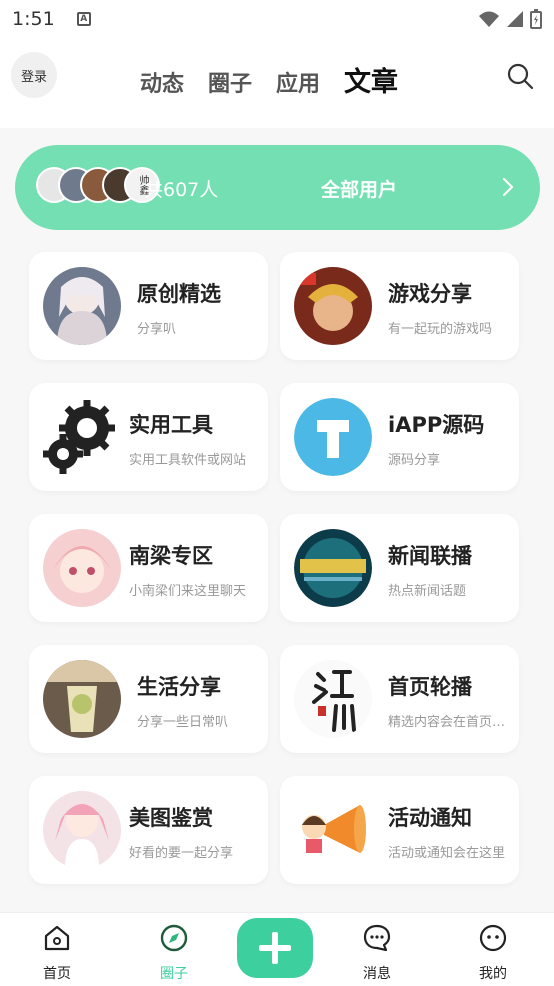 The image size is (554, 986). I want to click on wifi-icon, so click(489, 19).